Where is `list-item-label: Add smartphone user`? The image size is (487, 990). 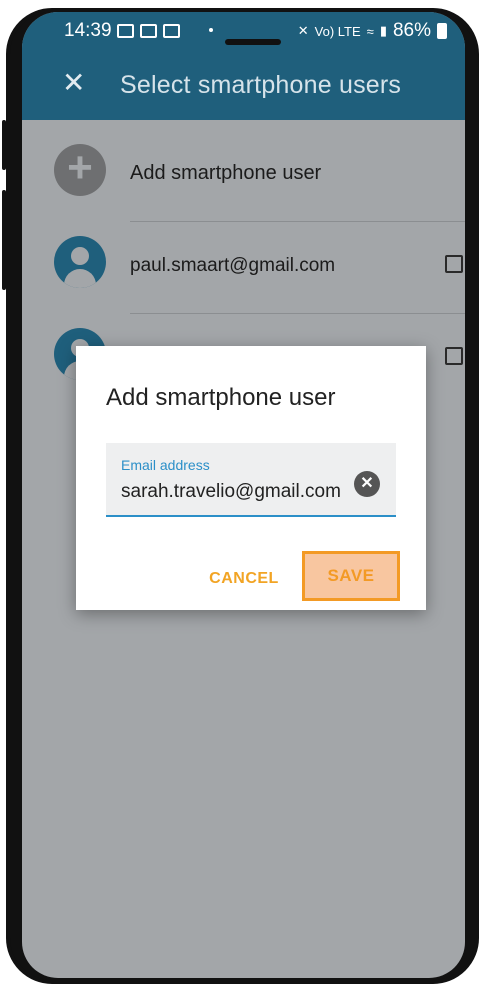
list-item-label: Add smartphone user is located at coordinates (226, 173).